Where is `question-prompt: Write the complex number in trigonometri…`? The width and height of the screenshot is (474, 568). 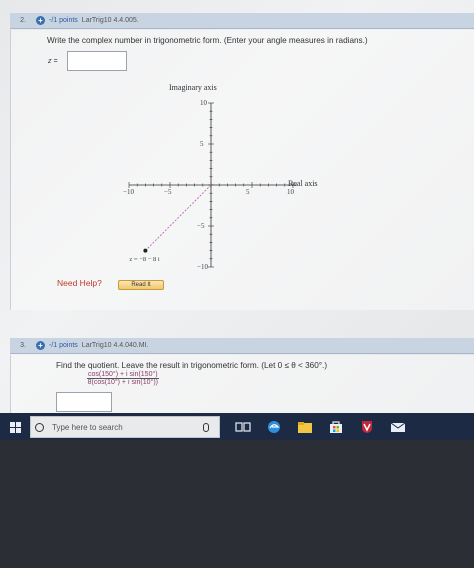 question-prompt: Write the complex number in trigonometri… is located at coordinates (207, 40).